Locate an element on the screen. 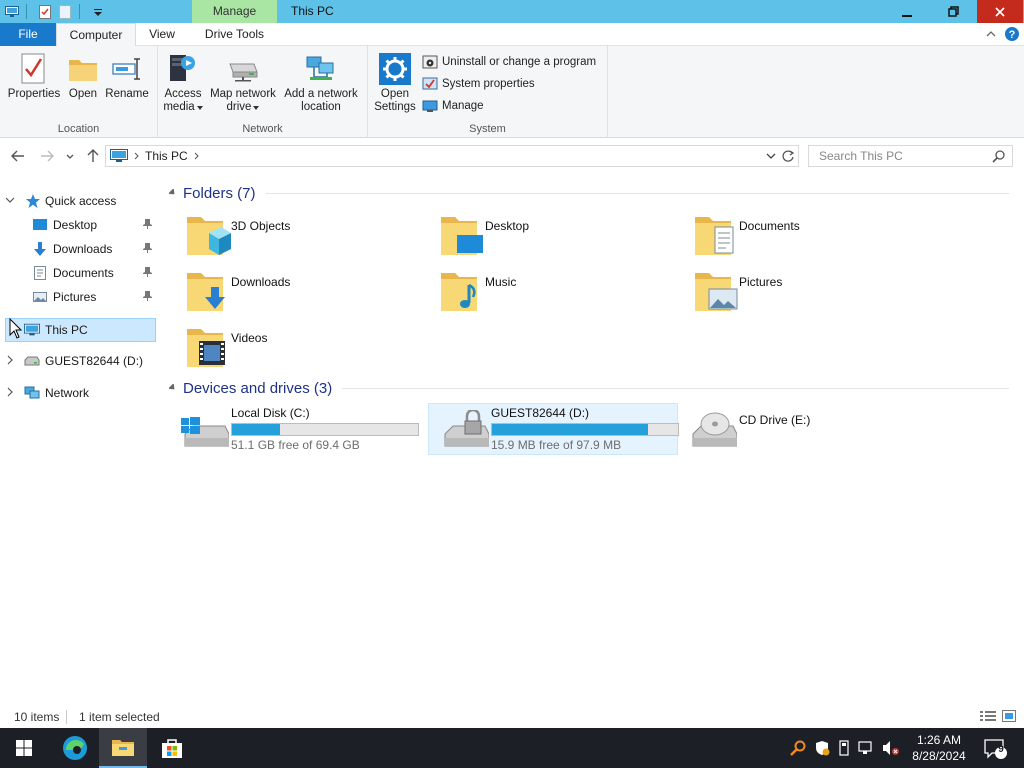  folder-pictures: Pictures is located at coordinates (798, 292).